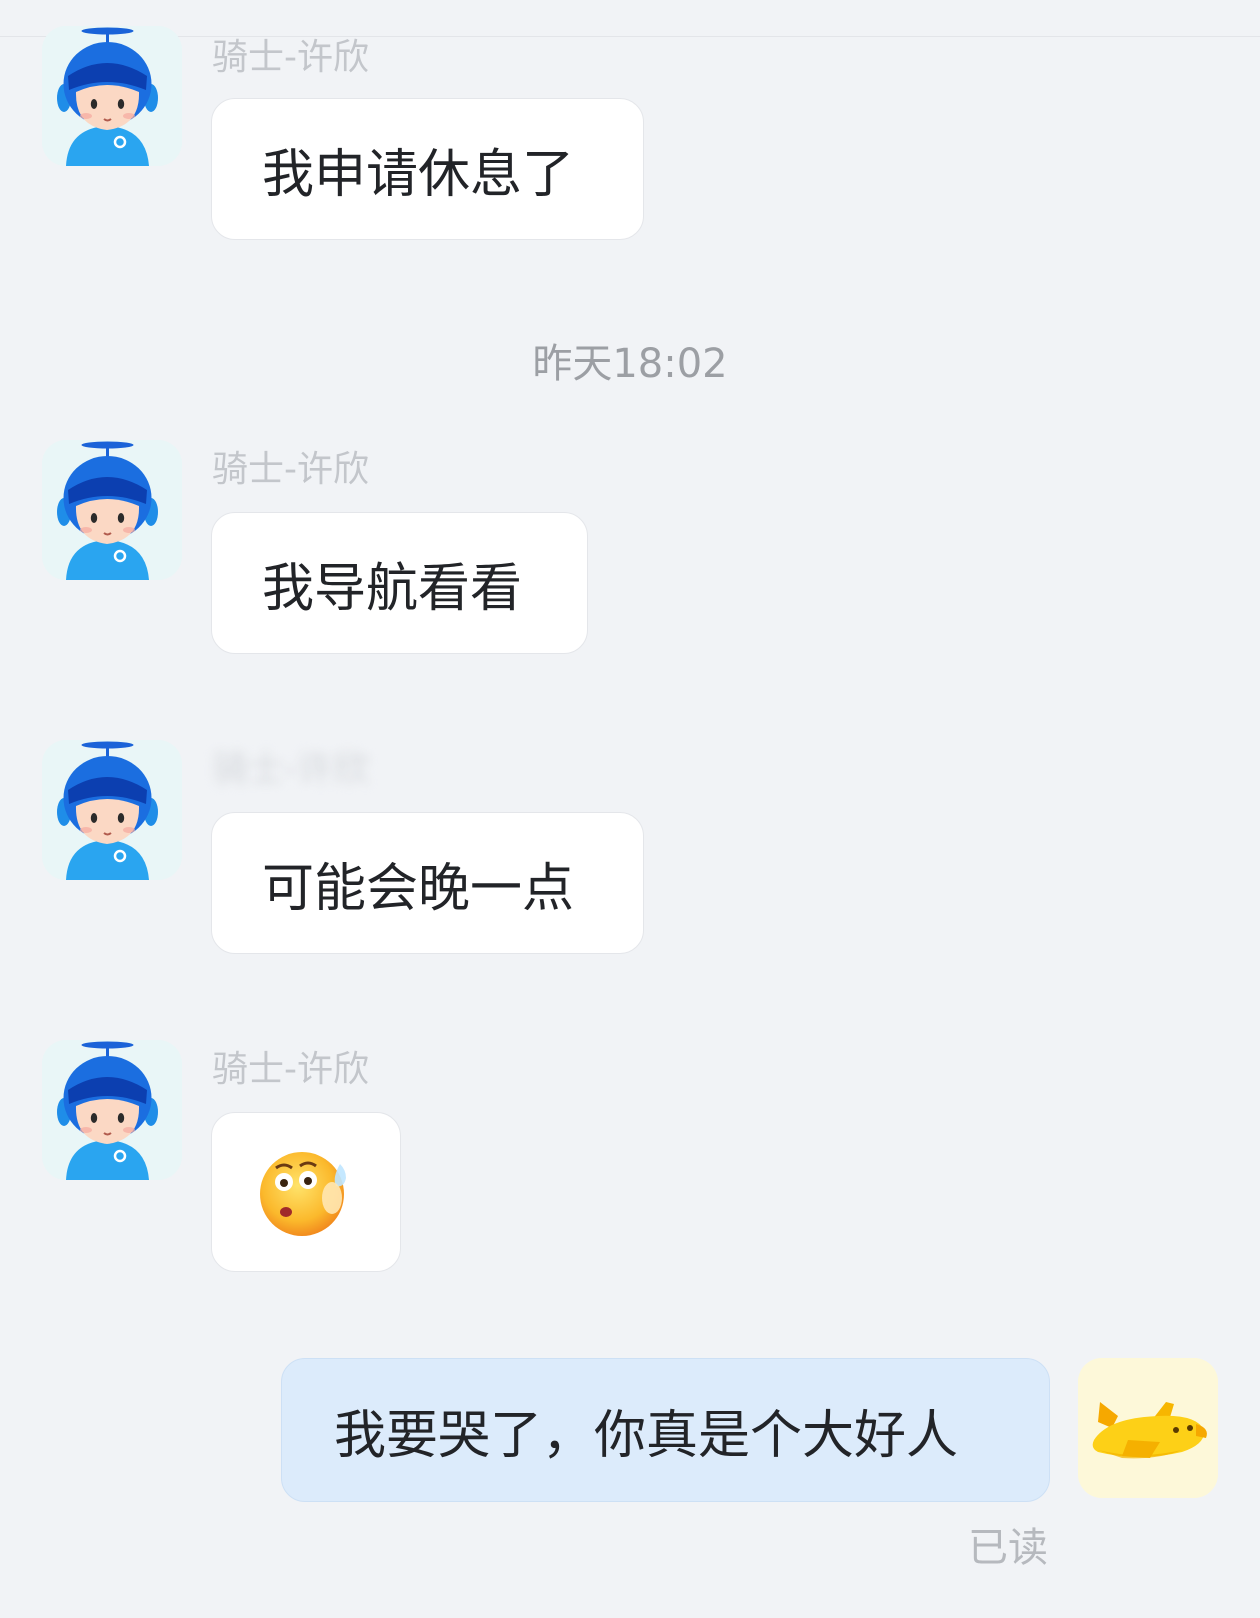 The height and width of the screenshot is (1618, 1260). Describe the element at coordinates (1148, 1428) in the screenshot. I see `yellow-airplane-icon` at that location.